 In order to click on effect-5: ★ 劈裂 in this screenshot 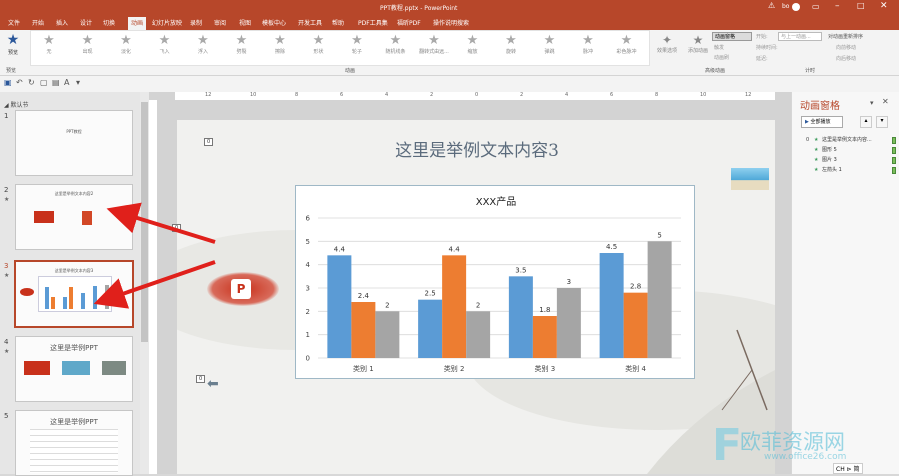, I will do `click(242, 44)`.